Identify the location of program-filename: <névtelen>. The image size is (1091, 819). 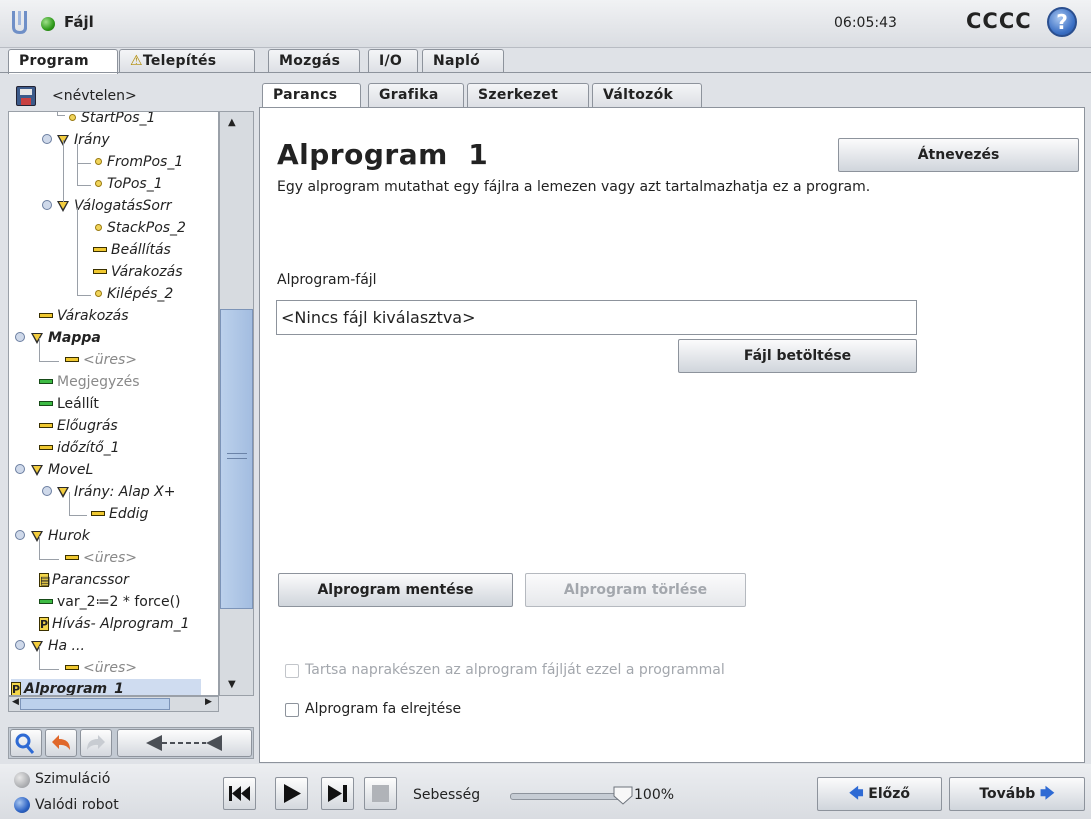
(94, 96).